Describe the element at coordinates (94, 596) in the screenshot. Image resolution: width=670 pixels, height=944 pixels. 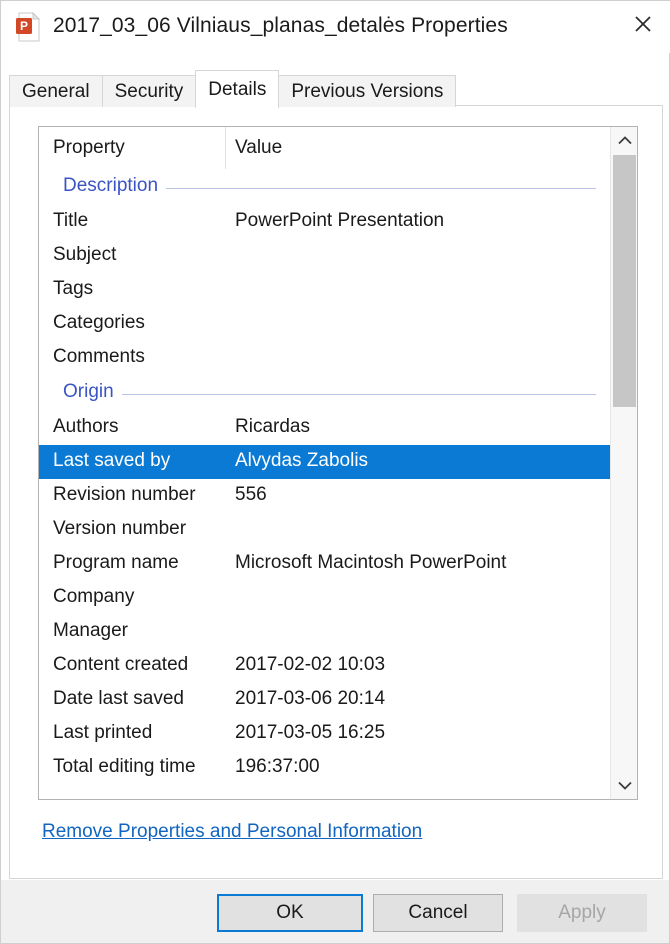
I see `property-name: Company` at that location.